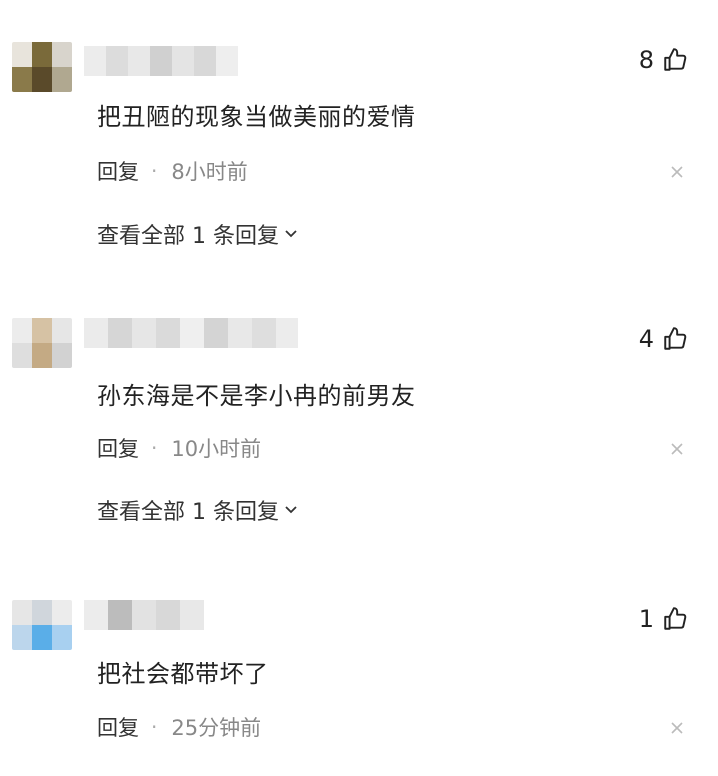 The image size is (718, 776). I want to click on like-button: 8, so click(663, 60).